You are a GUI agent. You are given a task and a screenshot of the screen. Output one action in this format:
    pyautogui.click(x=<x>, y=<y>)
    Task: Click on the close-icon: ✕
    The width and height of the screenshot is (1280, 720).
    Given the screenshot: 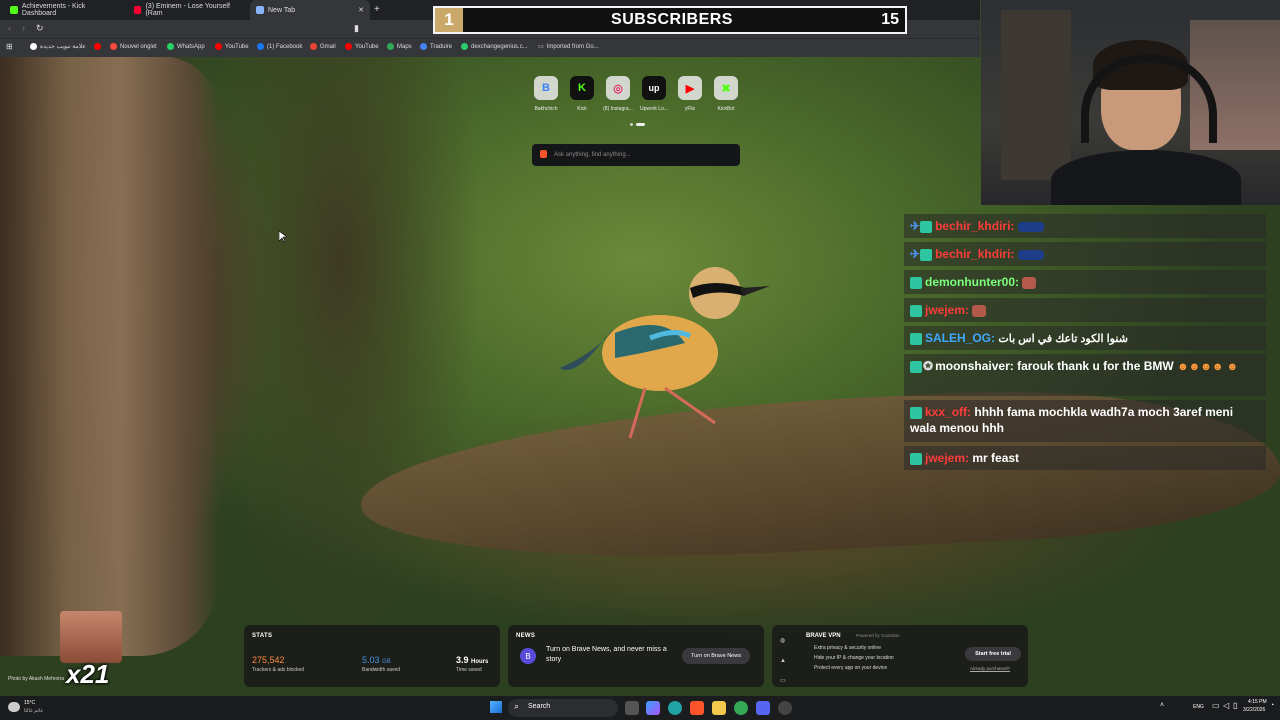 What is the action you would take?
    pyautogui.click(x=361, y=10)
    